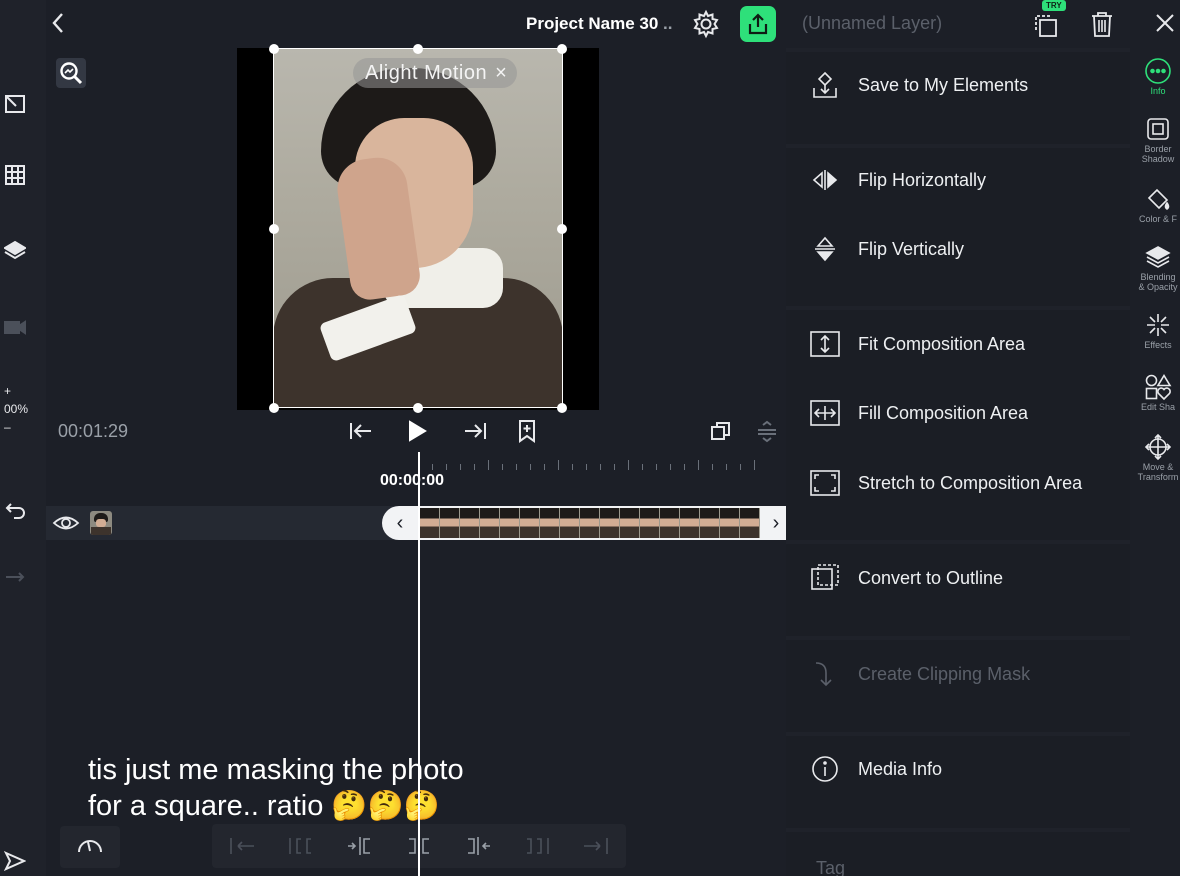 The height and width of the screenshot is (876, 1180). What do you see at coordinates (958, 769) in the screenshot?
I see `media-info-item: Media Info` at bounding box center [958, 769].